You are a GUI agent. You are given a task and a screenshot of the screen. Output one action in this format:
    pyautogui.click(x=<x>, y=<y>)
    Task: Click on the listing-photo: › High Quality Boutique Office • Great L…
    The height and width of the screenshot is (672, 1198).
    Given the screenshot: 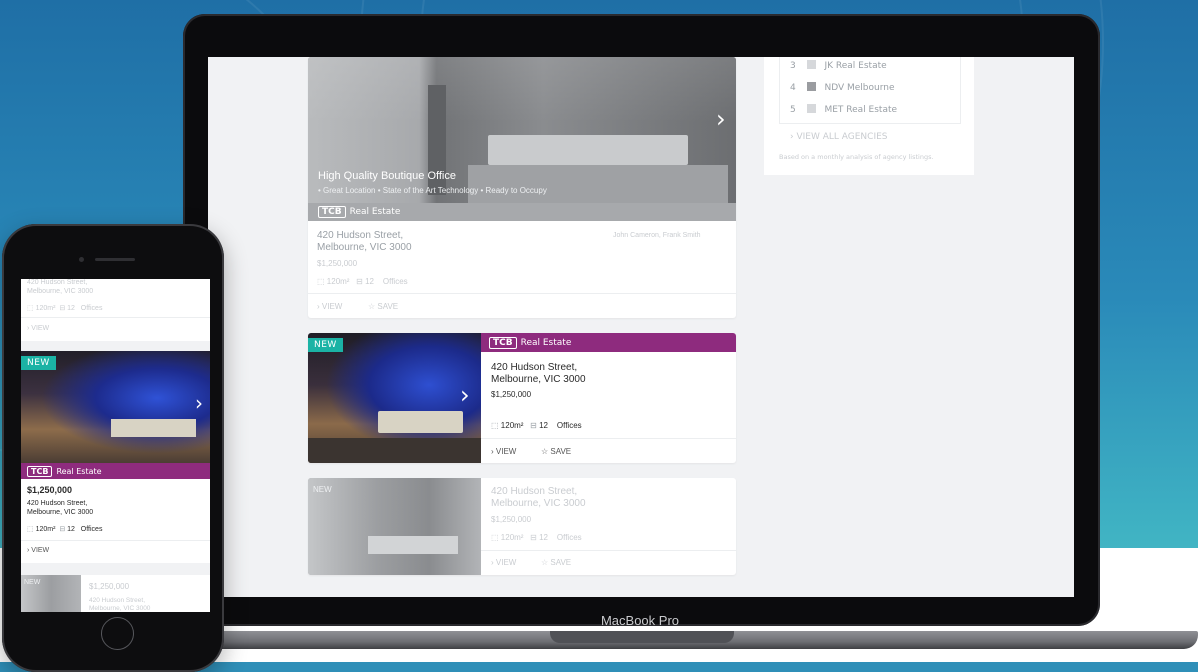 What is the action you would take?
    pyautogui.click(x=522, y=139)
    